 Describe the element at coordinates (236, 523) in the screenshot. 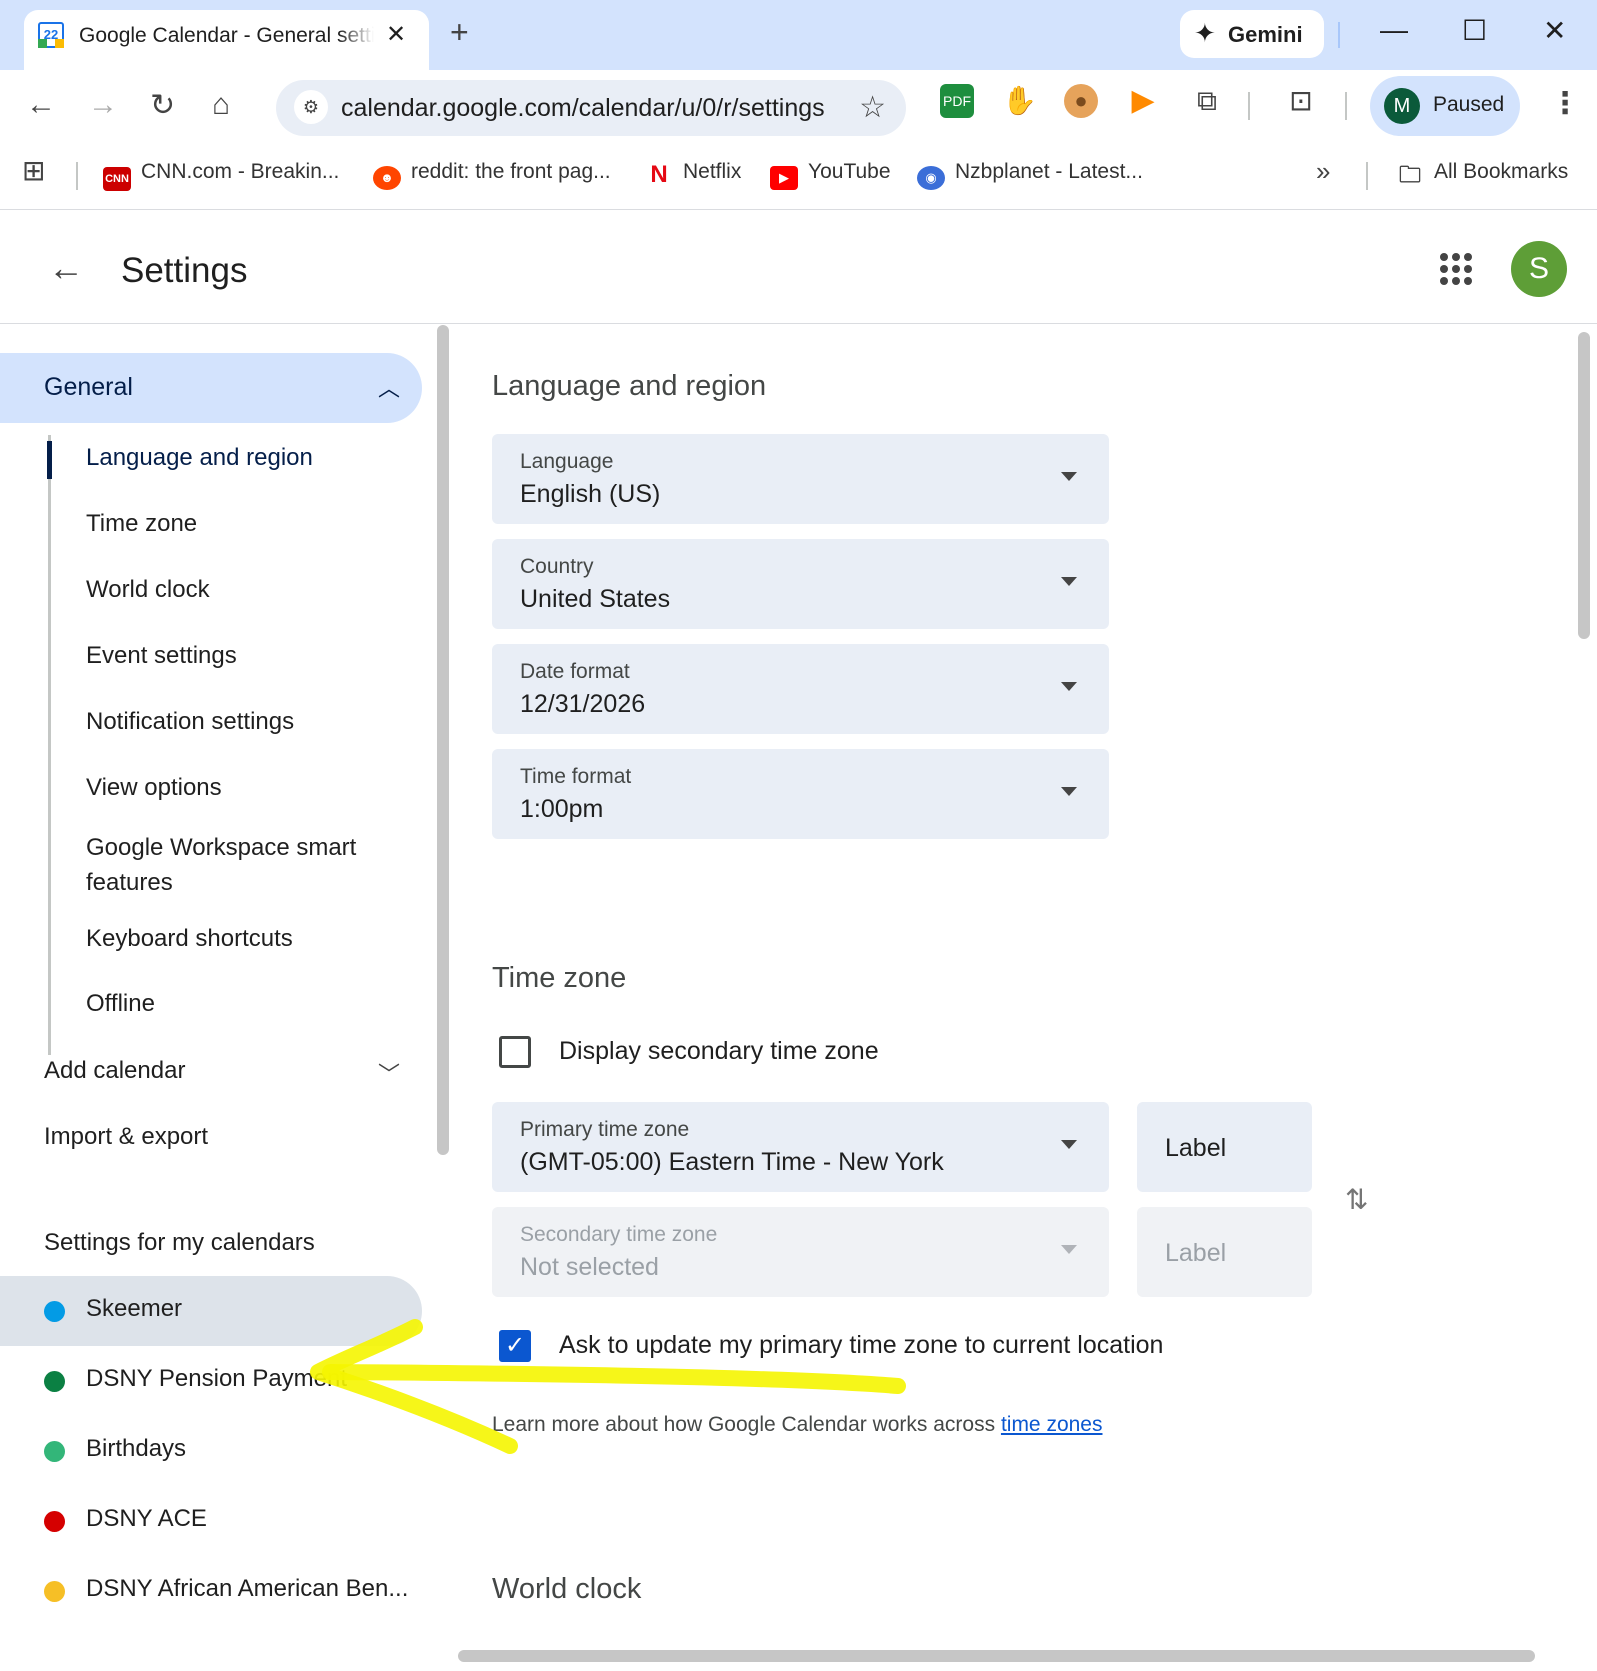

I see `subnav-time-zone: Time zone` at that location.